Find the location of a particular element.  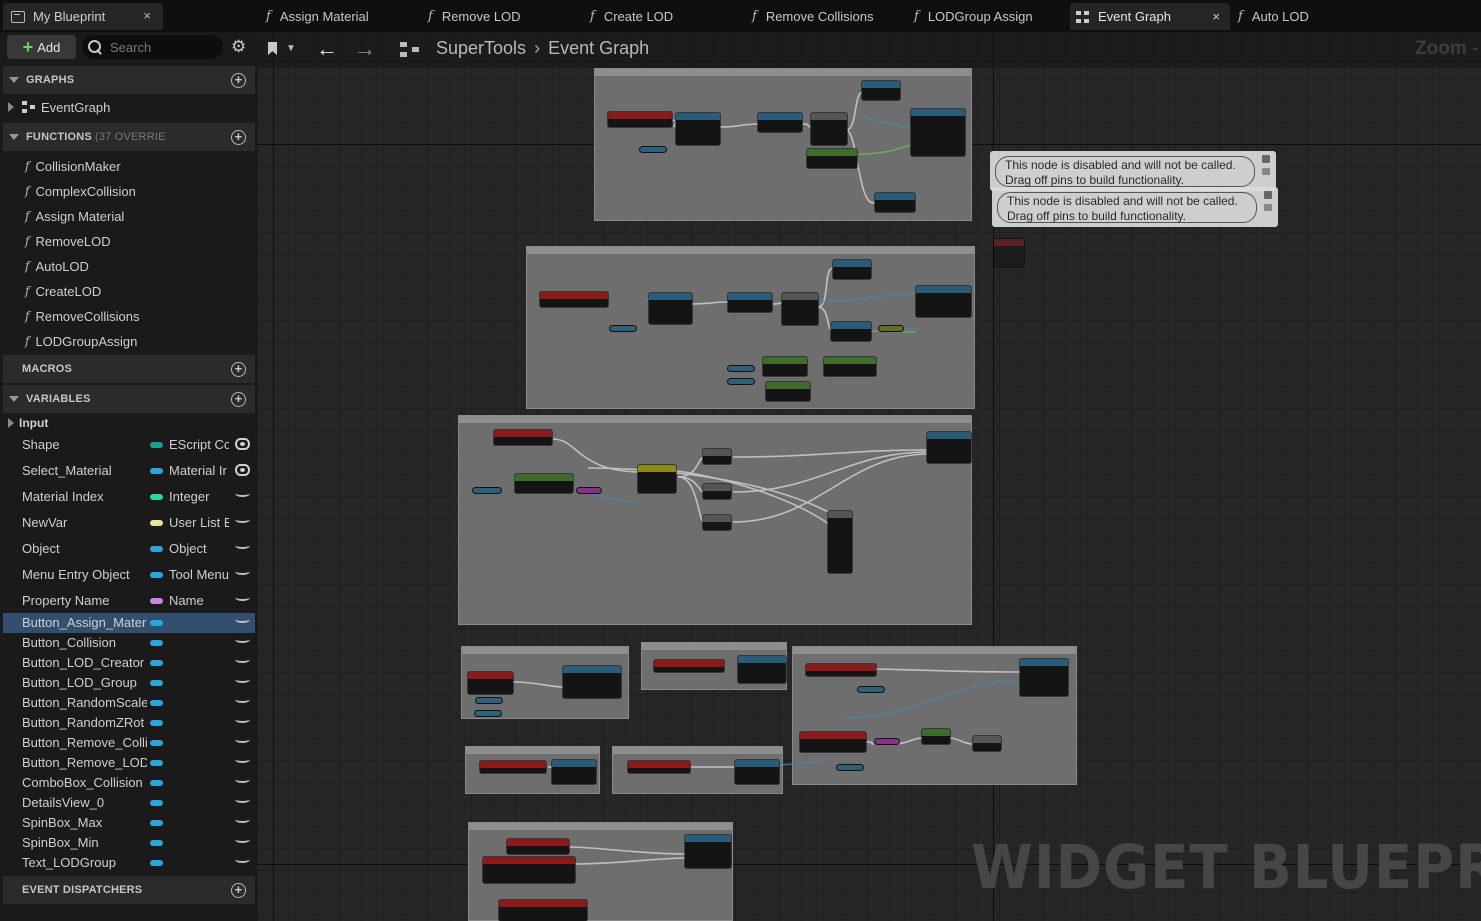

widget-variable-row: Button_RandomZRot is located at coordinates (129, 723).